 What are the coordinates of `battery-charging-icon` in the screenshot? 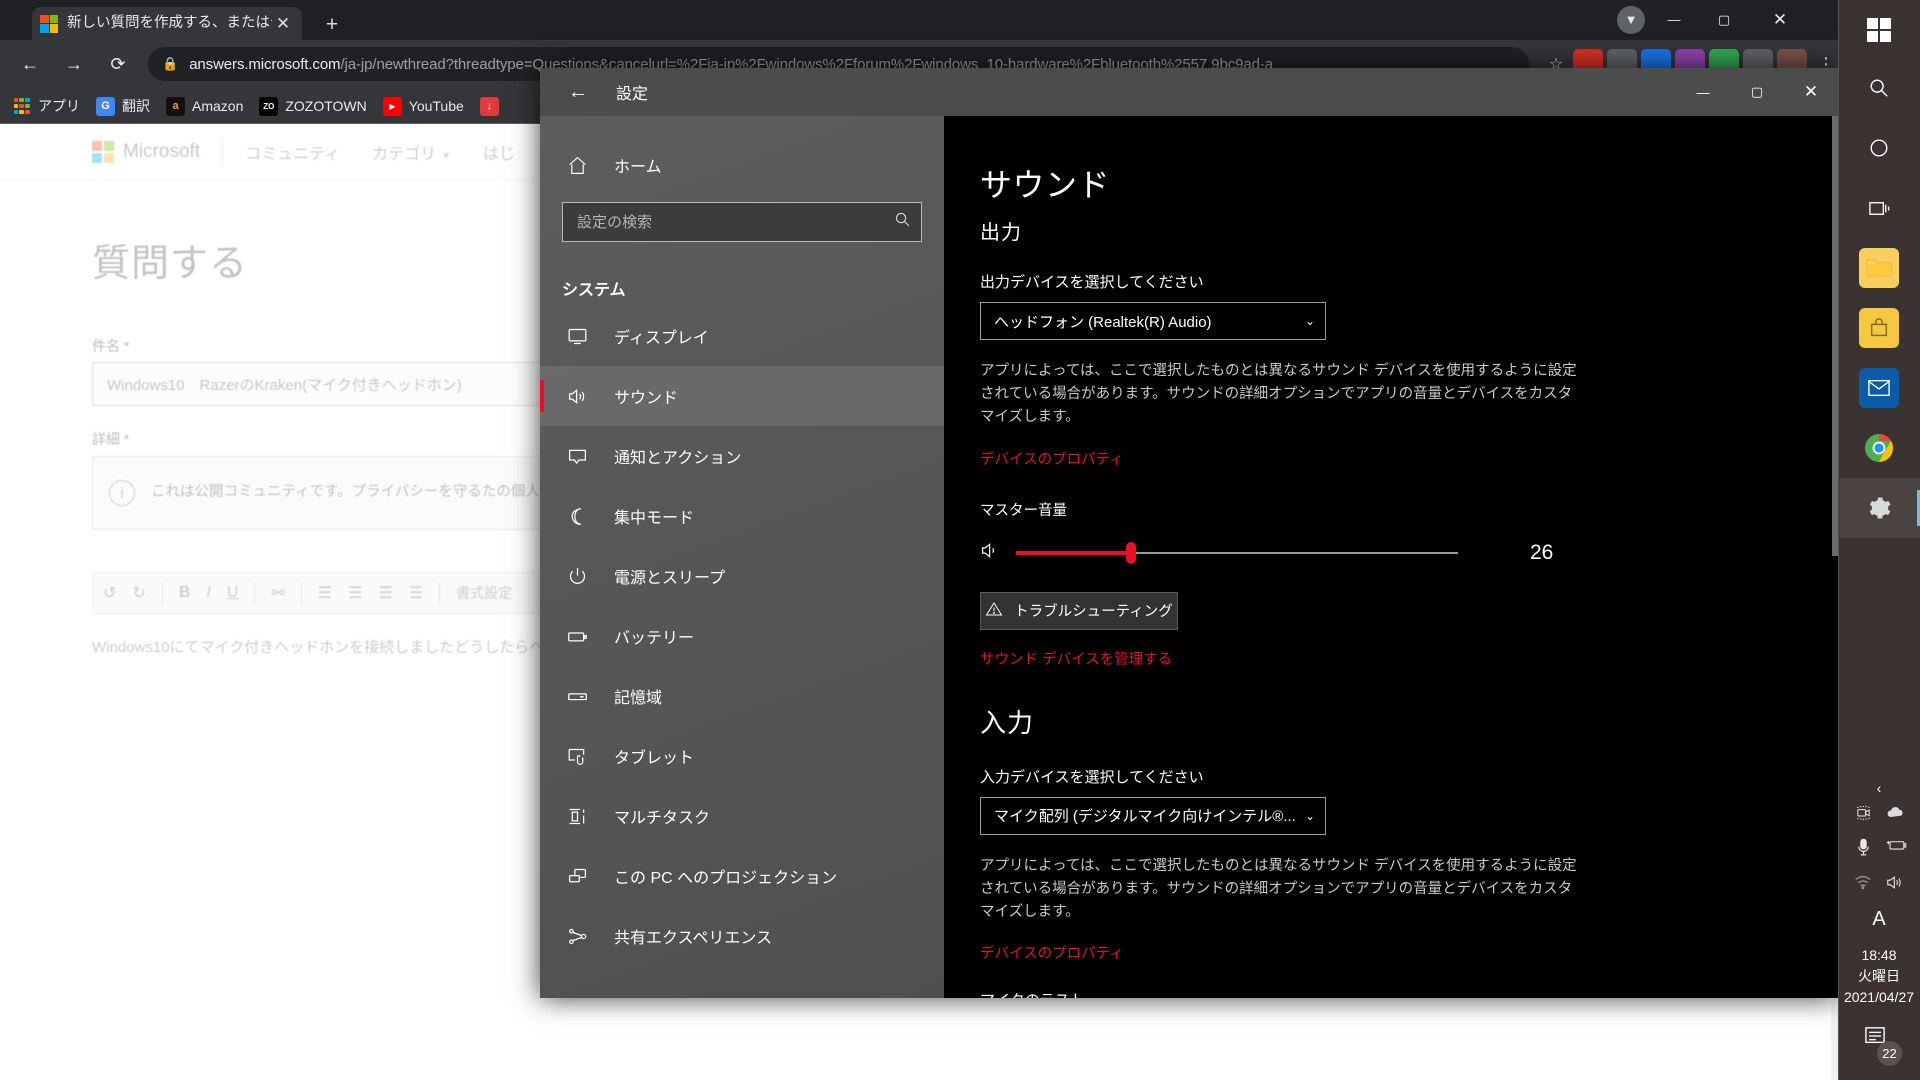 It's located at (1896, 849).